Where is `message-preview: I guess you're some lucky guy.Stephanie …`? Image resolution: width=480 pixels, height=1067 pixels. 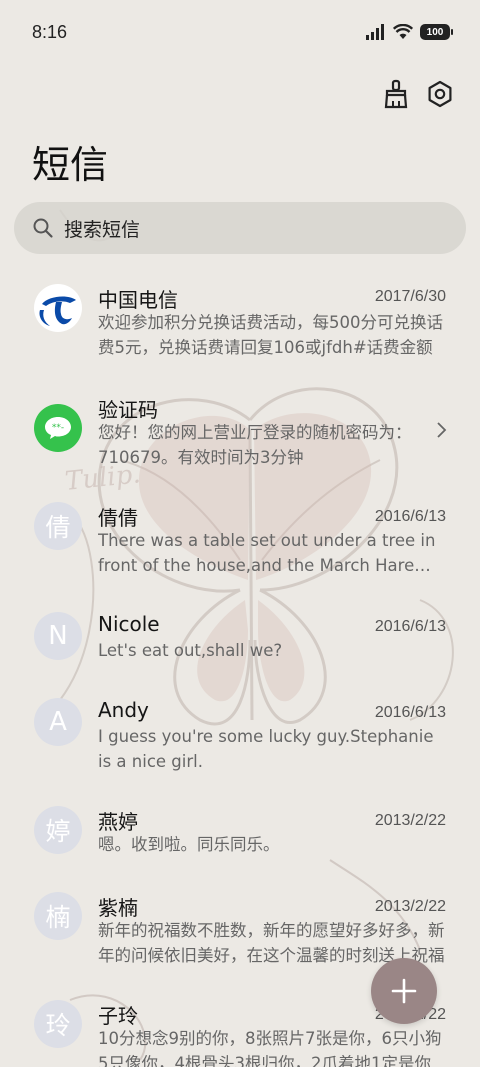 message-preview: I guess you're some lucky guy.Stephanie … is located at coordinates (266, 749).